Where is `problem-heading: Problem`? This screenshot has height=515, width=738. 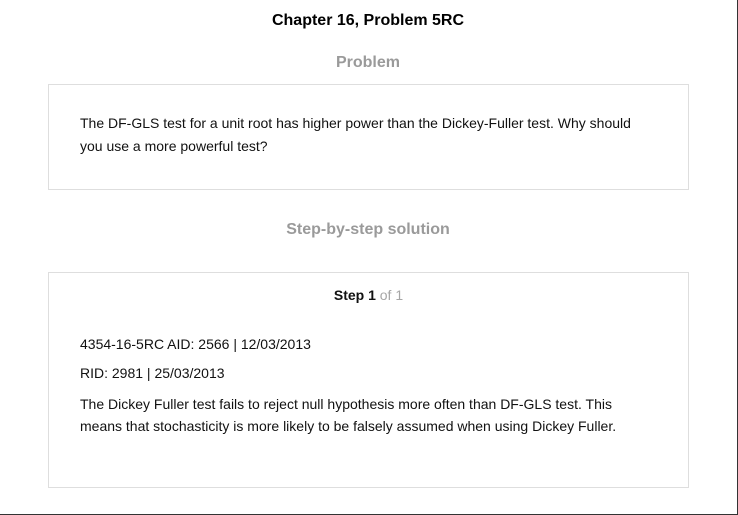
problem-heading: Problem is located at coordinates (367, 62).